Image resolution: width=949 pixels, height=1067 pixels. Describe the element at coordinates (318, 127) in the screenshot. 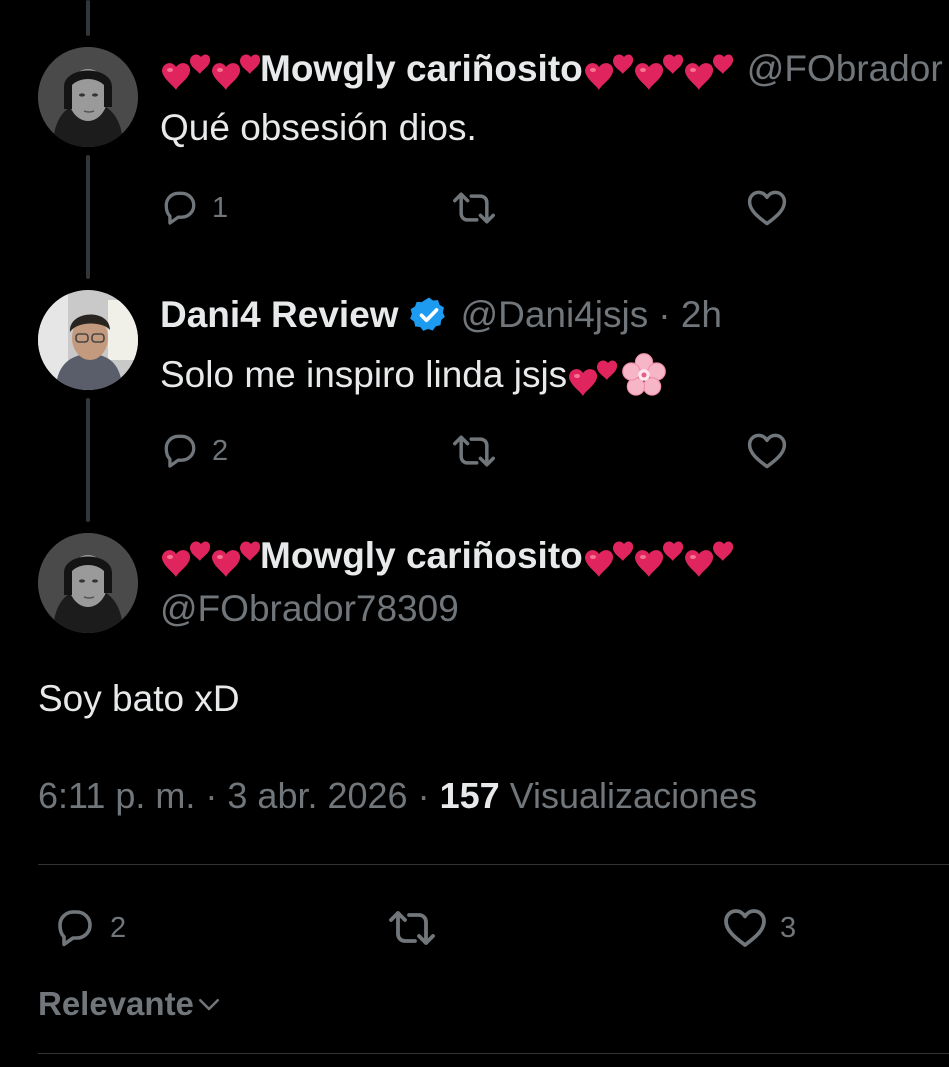

I see `tweet-text: Qué obsesión dios.` at that location.